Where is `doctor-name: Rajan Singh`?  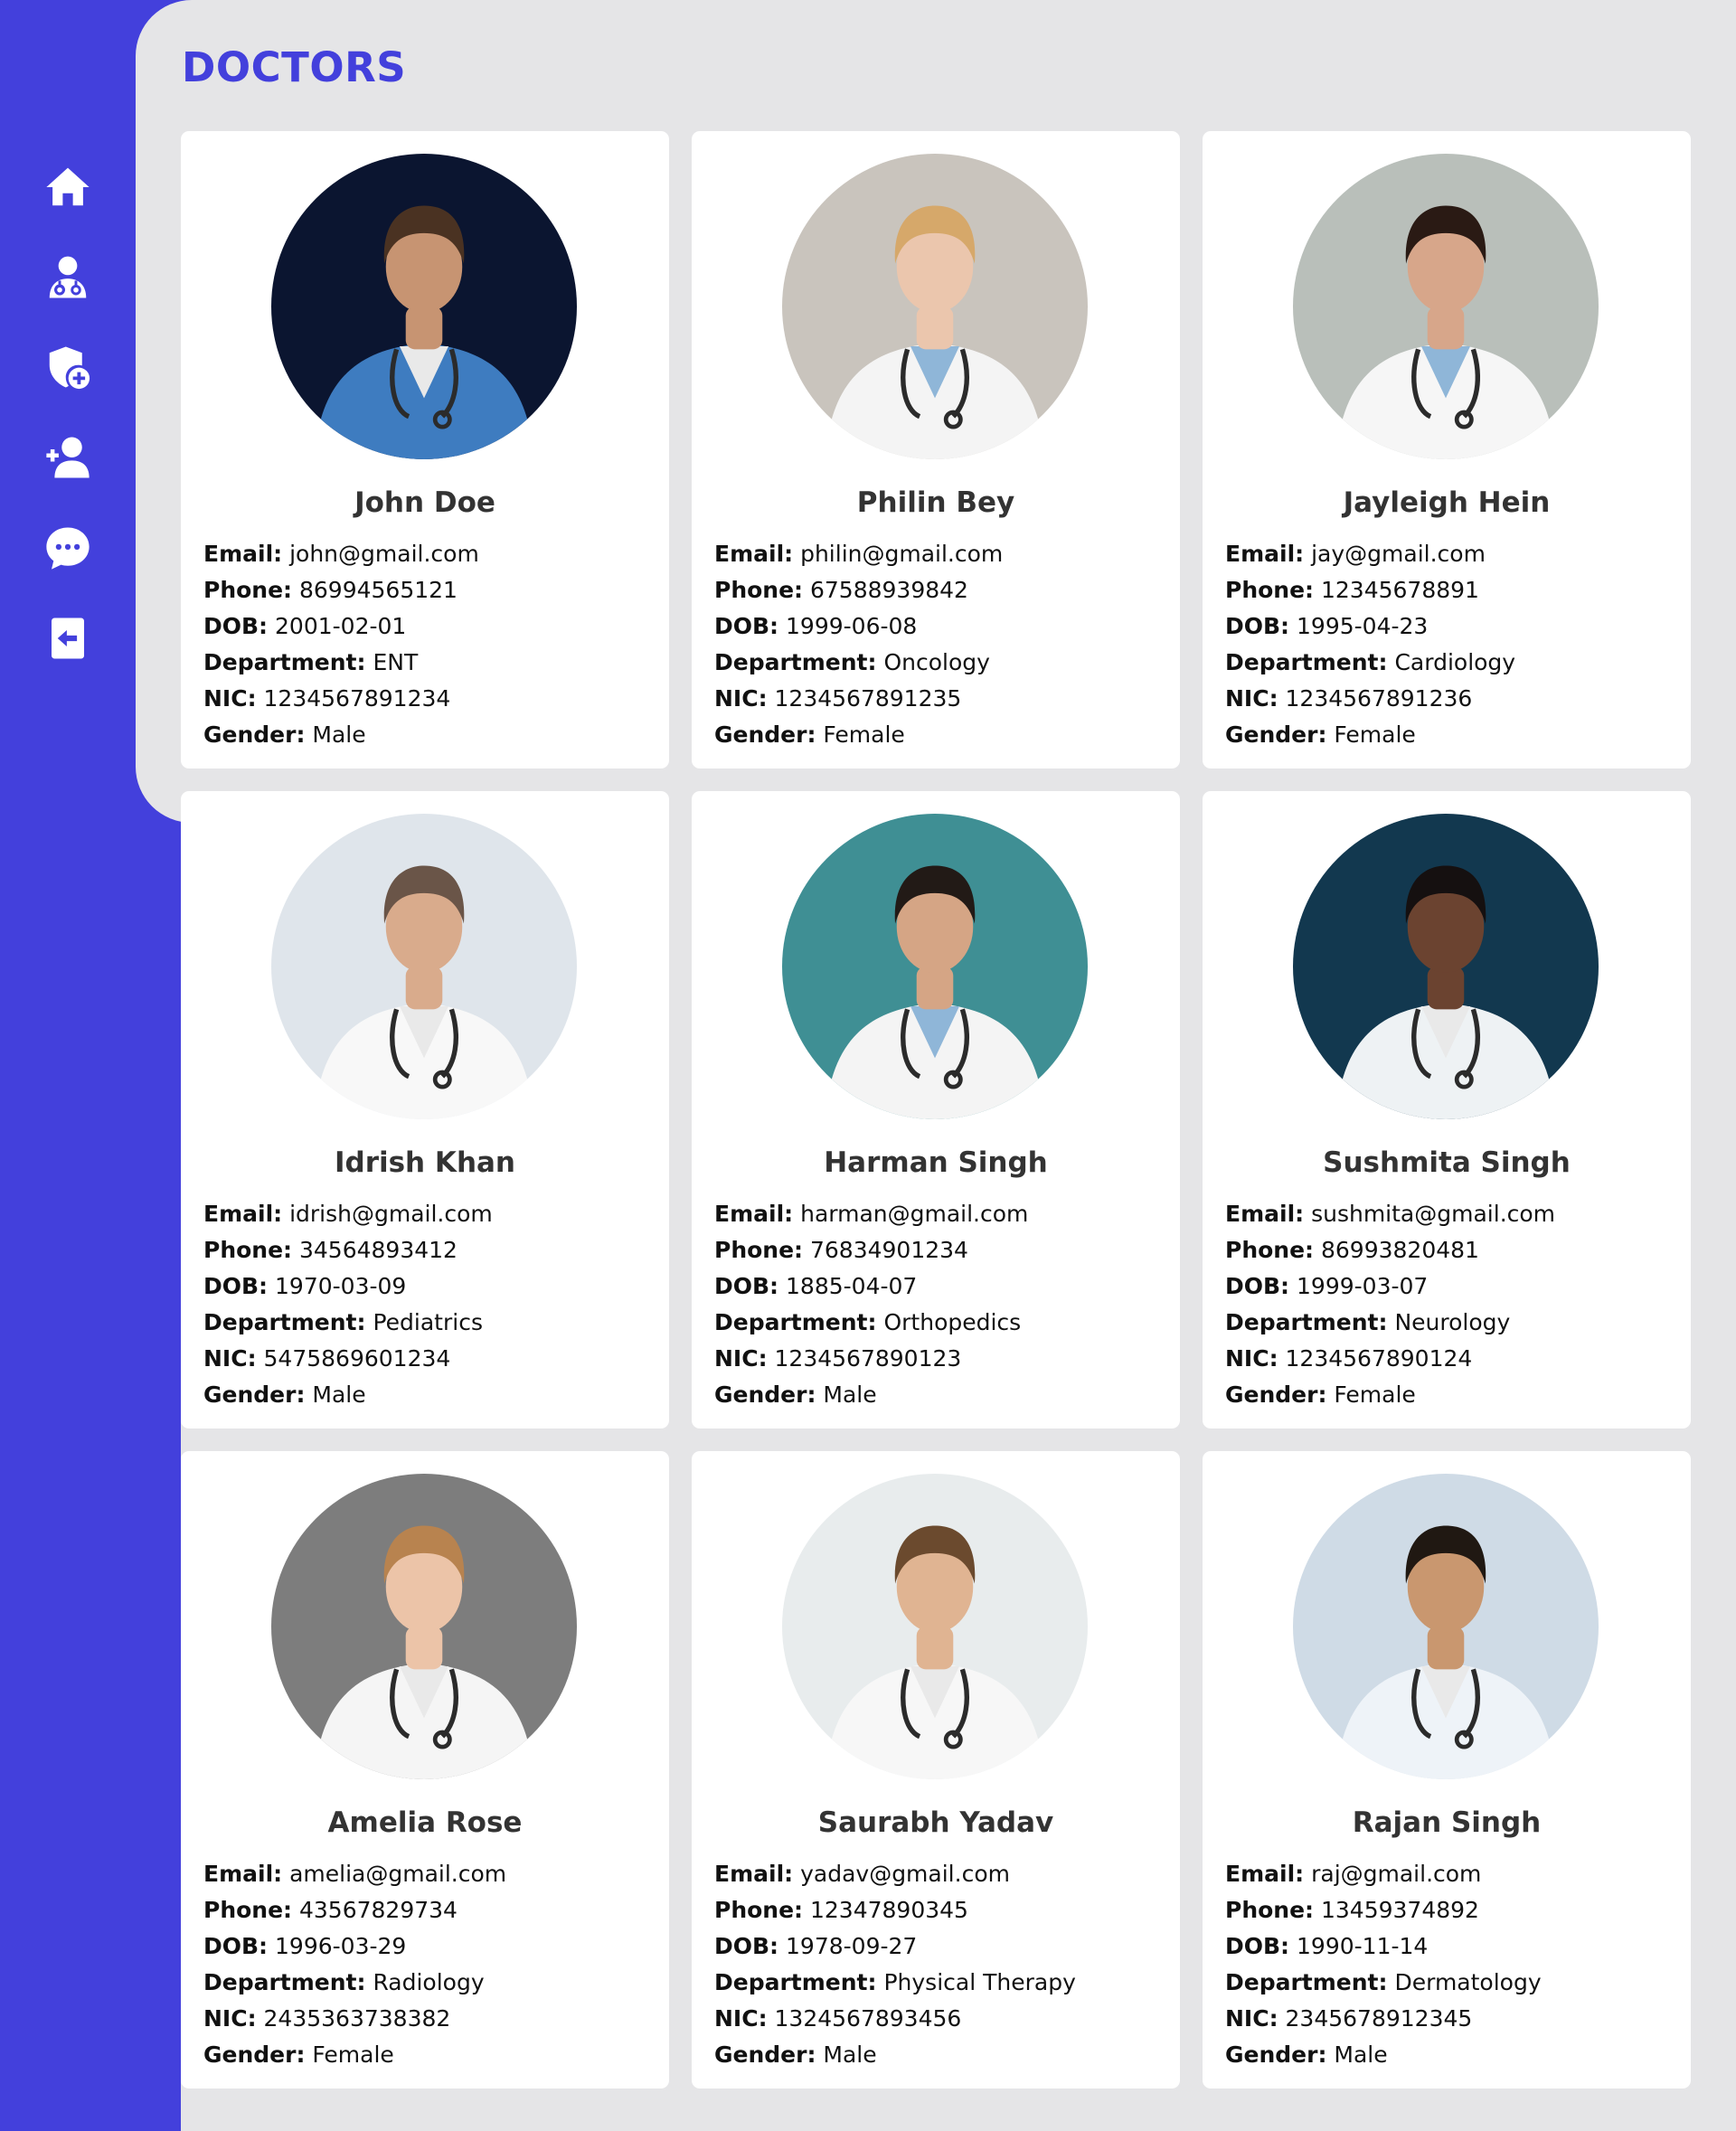
doctor-name: Rajan Singh is located at coordinates (1447, 1822).